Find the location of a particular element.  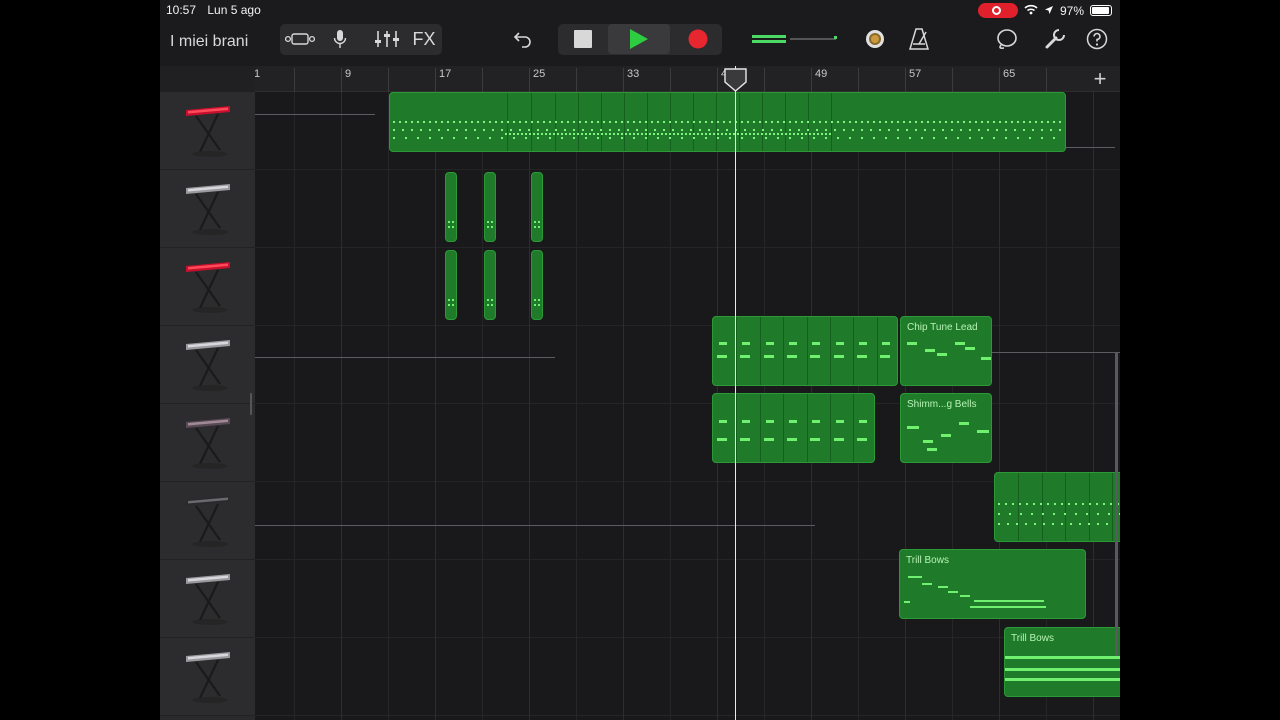

play-button is located at coordinates (639, 39).